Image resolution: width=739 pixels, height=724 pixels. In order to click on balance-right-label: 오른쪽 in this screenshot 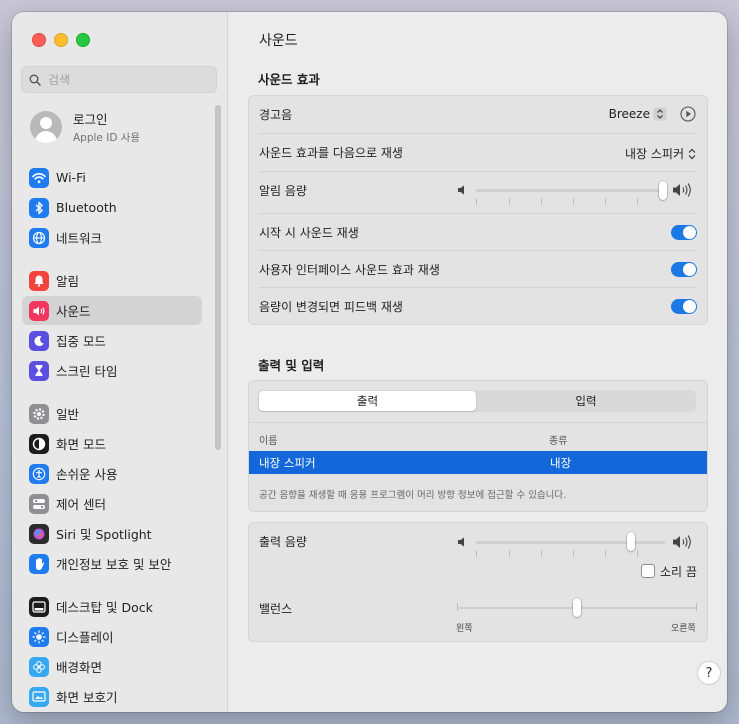, I will do `click(683, 629)`.